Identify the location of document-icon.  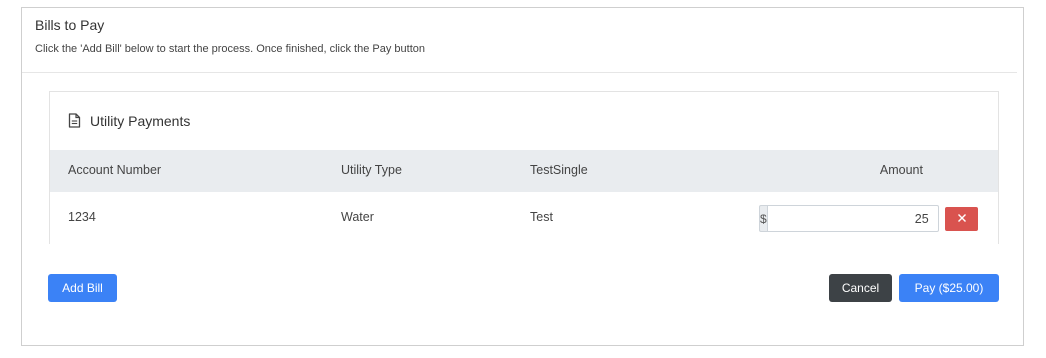
(74, 120).